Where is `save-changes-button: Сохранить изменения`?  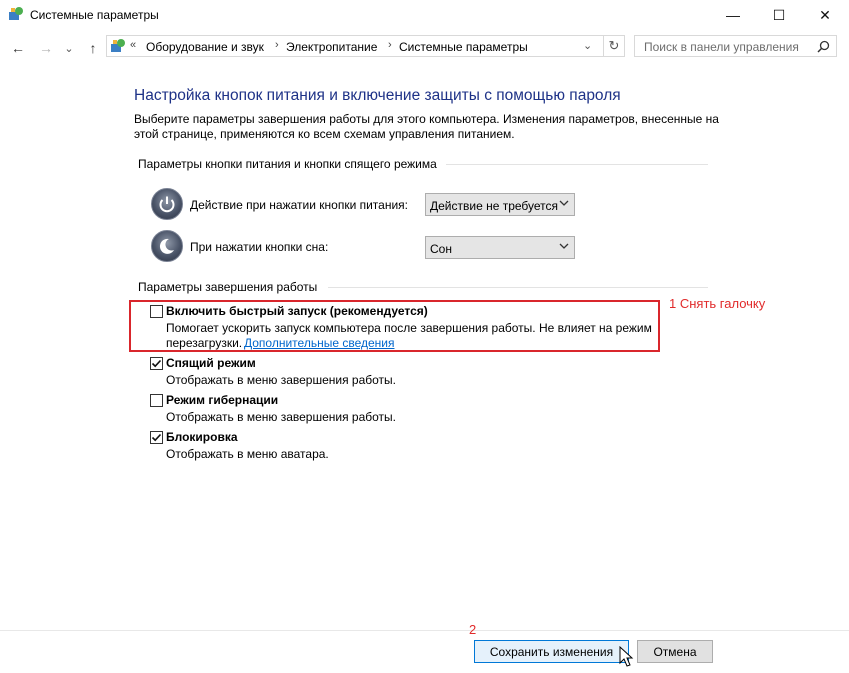 save-changes-button: Сохранить изменения is located at coordinates (551, 651).